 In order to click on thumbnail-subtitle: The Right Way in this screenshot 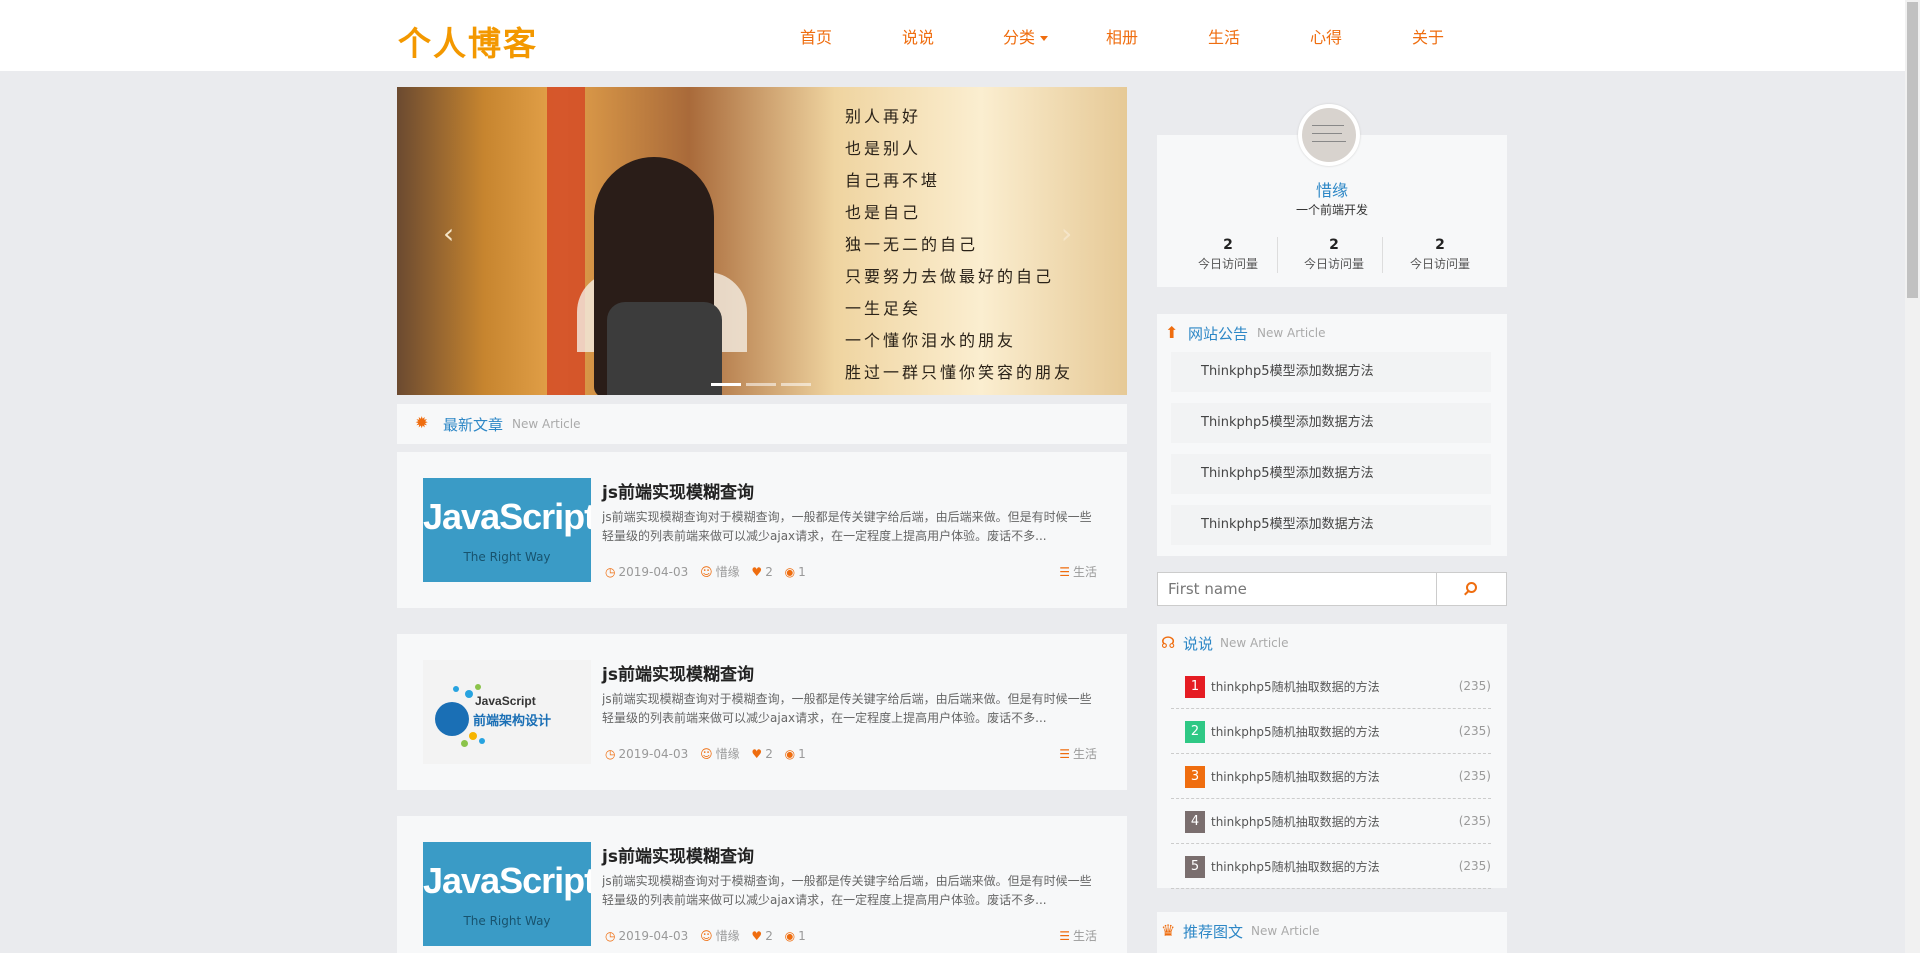, I will do `click(507, 921)`.